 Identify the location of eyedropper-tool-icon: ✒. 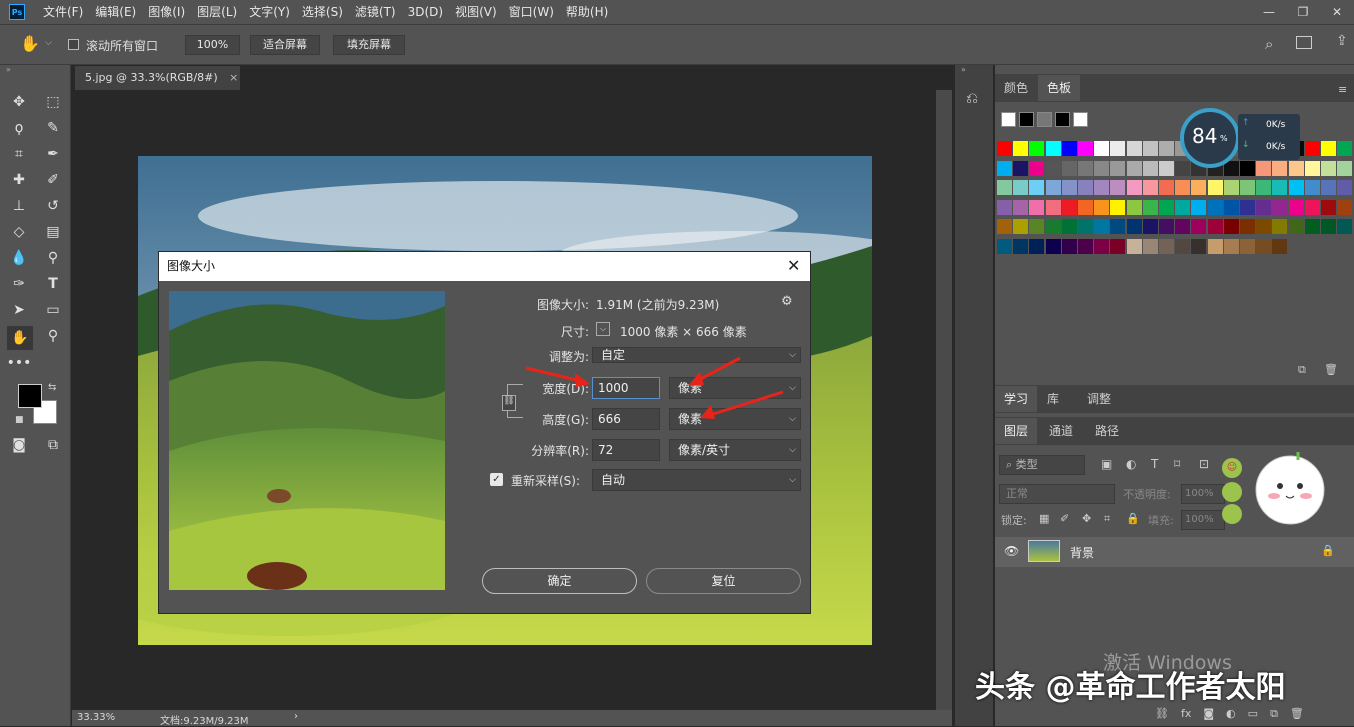
(53, 154).